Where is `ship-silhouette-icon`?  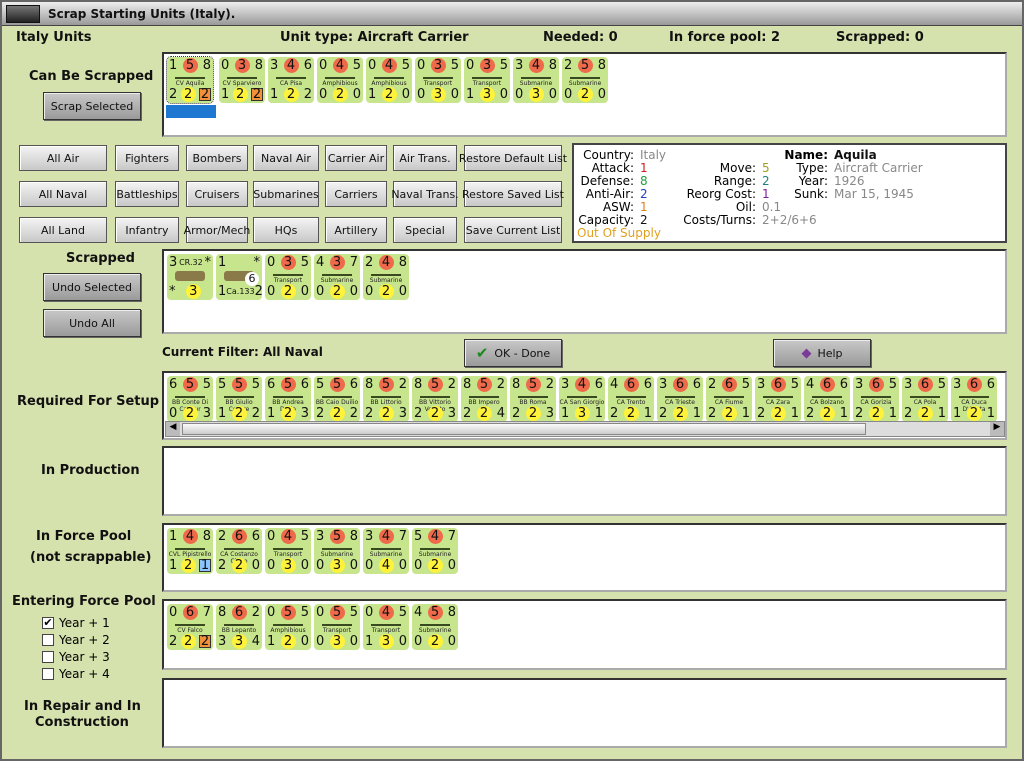 ship-silhouette-icon is located at coordinates (190, 78).